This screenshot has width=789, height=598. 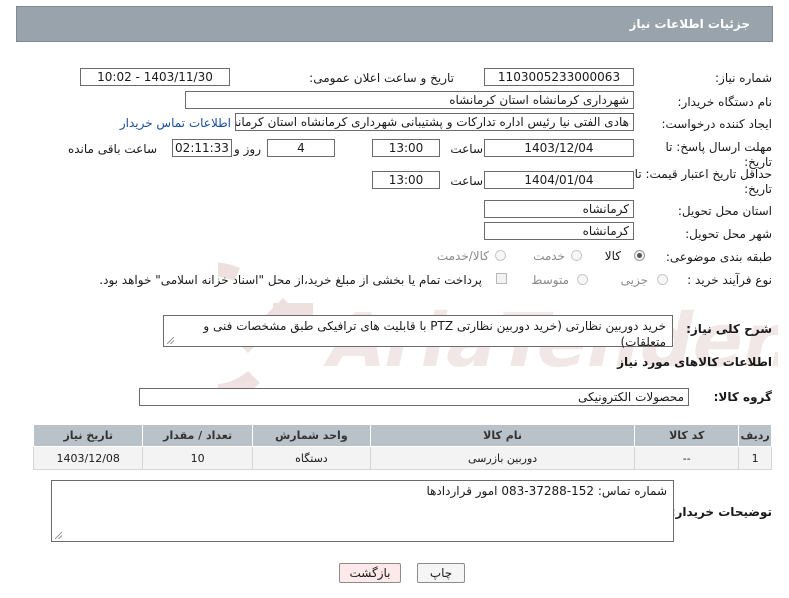 What do you see at coordinates (689, 24) in the screenshot?
I see `page-title: جزئیات اطلاعات نیاز` at bounding box center [689, 24].